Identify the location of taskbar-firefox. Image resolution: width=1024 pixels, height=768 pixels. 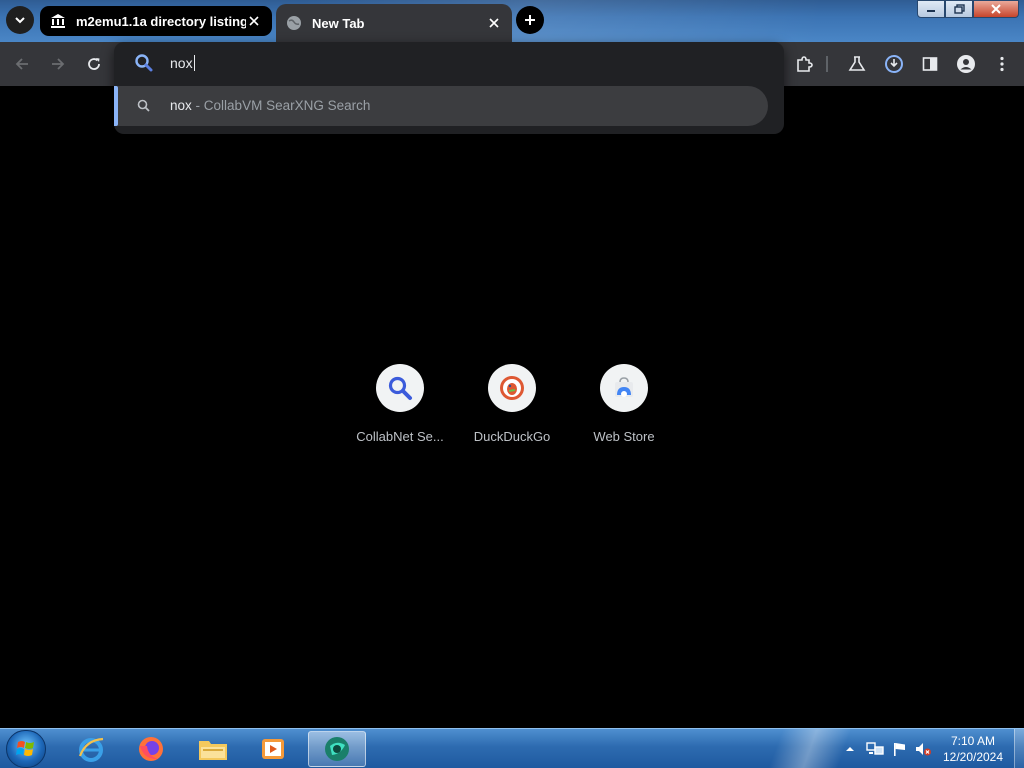
(151, 749).